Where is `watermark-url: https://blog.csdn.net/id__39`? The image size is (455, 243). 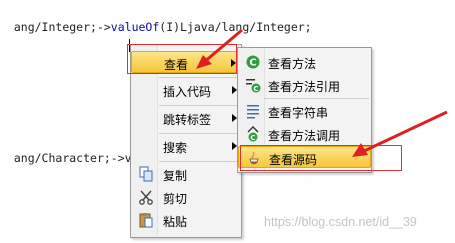
watermark-url: https://blog.csdn.net/id__39 is located at coordinates (340, 222).